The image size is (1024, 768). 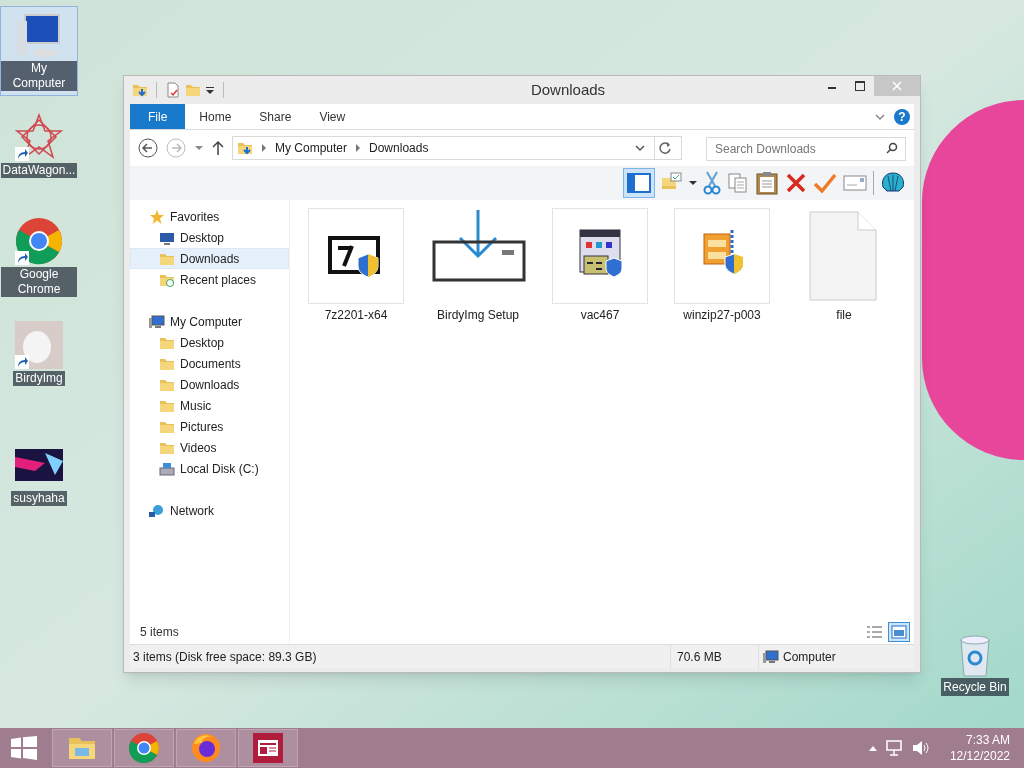 What do you see at coordinates (975, 655) in the screenshot?
I see `recycle-bin-icon` at bounding box center [975, 655].